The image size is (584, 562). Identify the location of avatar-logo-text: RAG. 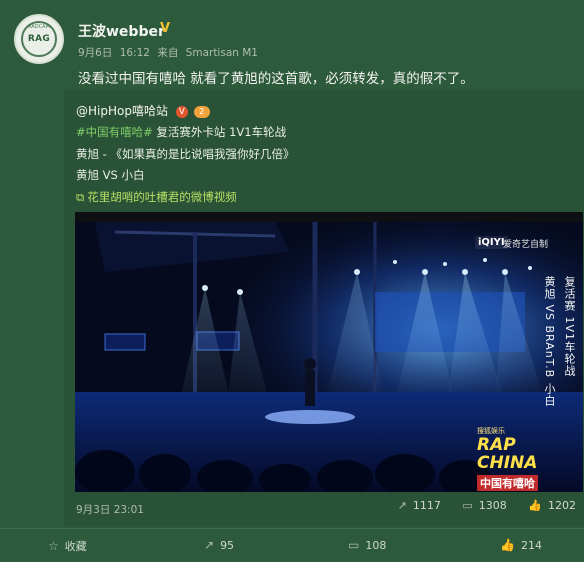
(39, 39).